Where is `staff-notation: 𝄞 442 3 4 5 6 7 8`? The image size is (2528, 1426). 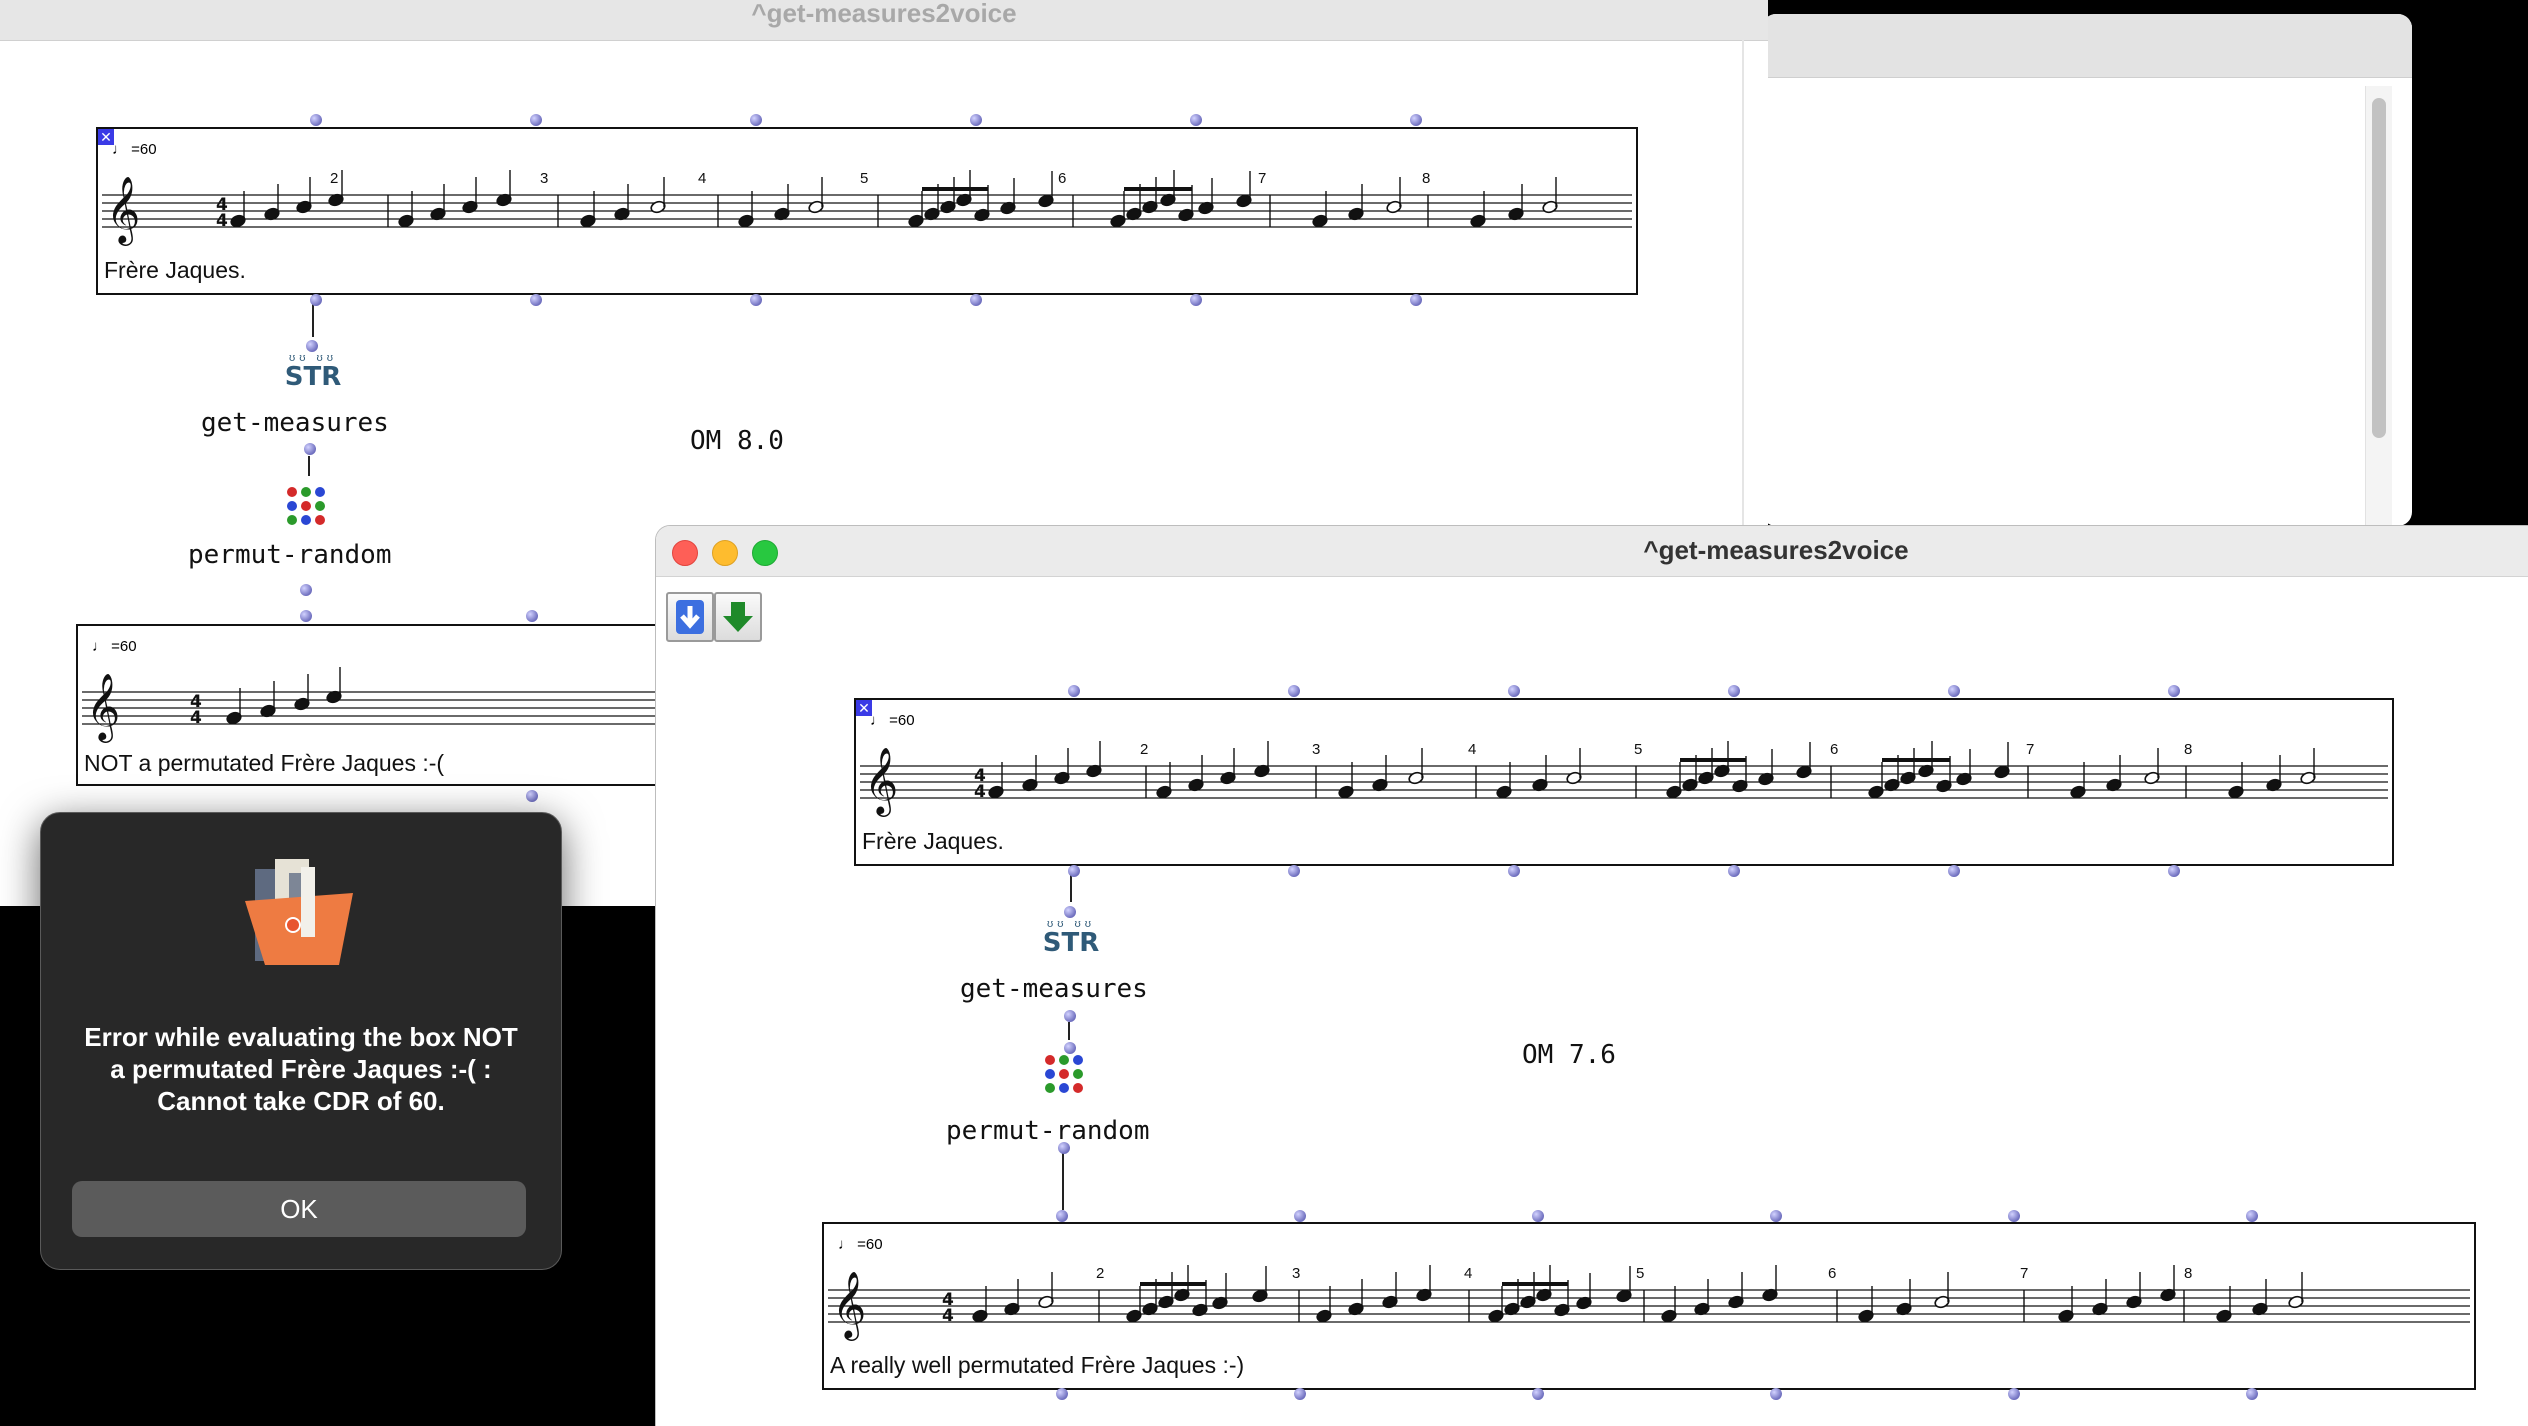 staff-notation: 𝄞 442 3 4 5 6 7 8 is located at coordinates (867, 208).